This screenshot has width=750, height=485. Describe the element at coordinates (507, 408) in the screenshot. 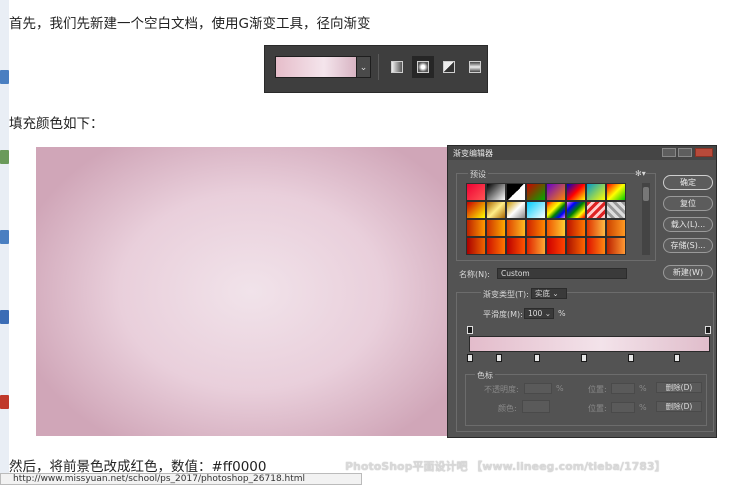

I see `color-label: 颜色:` at that location.